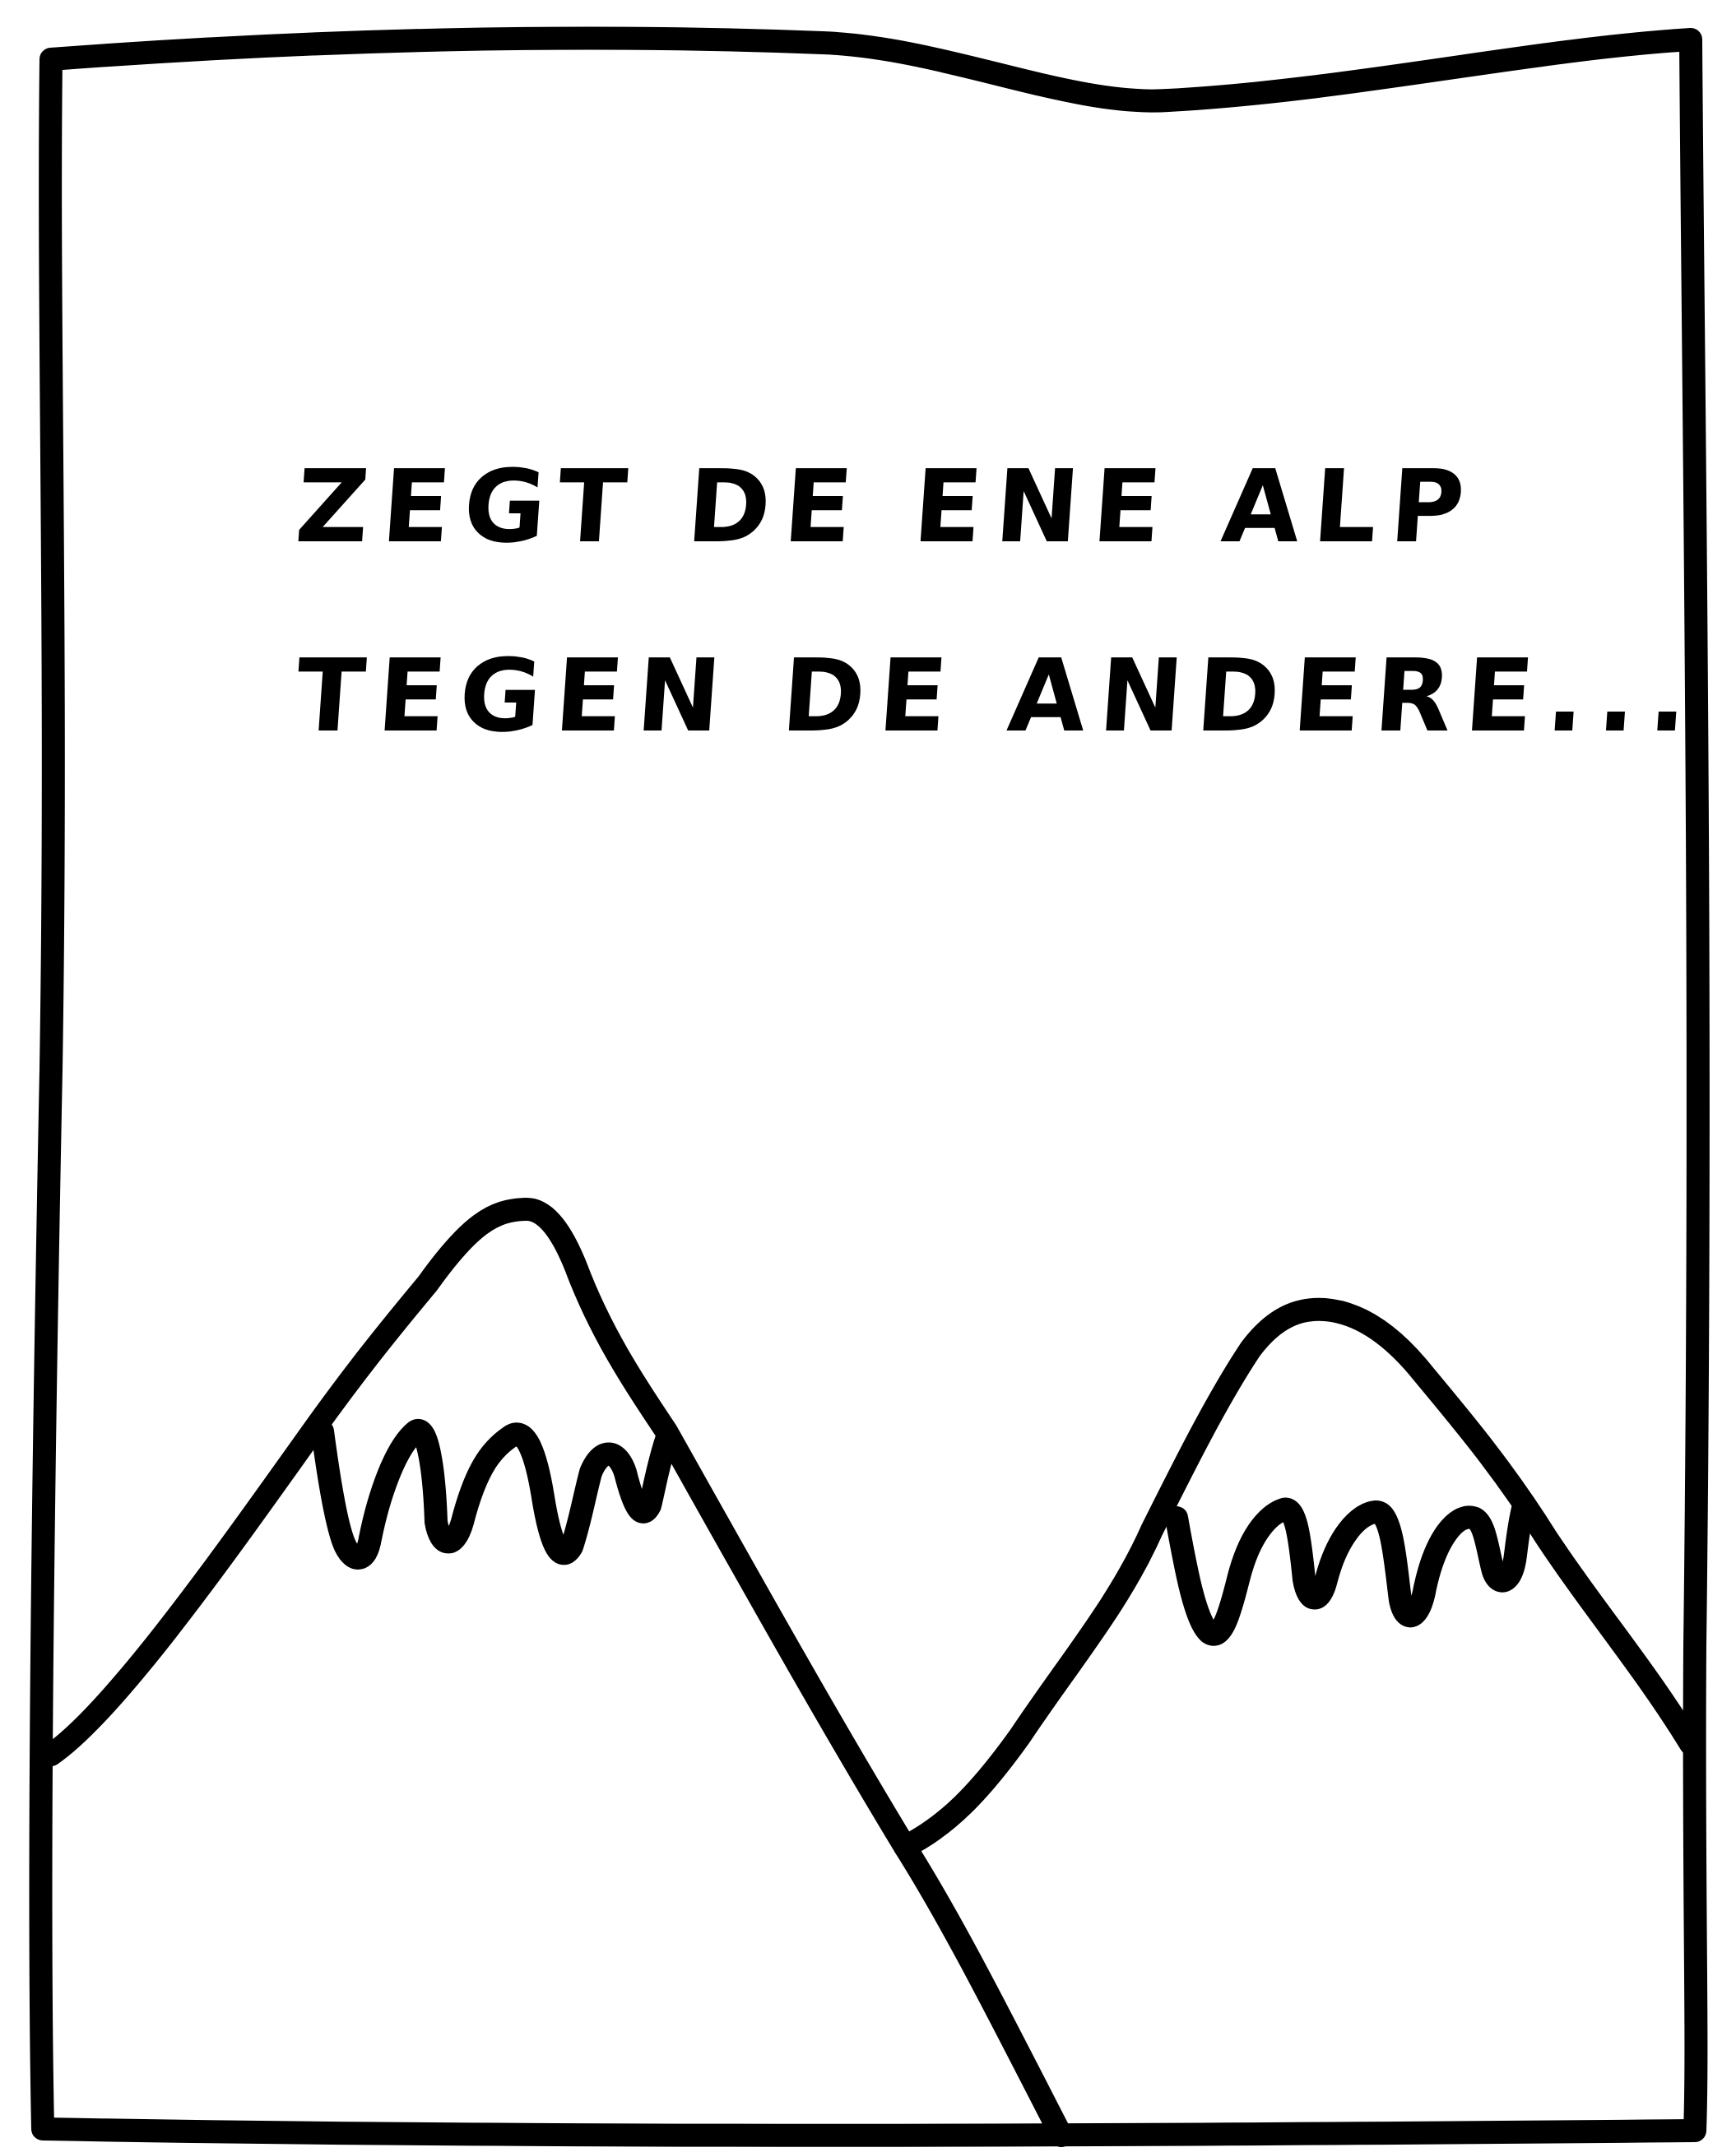 The image size is (1736, 2152). What do you see at coordinates (494, 1494) in the screenshot?
I see `left-mountain-snowcap` at bounding box center [494, 1494].